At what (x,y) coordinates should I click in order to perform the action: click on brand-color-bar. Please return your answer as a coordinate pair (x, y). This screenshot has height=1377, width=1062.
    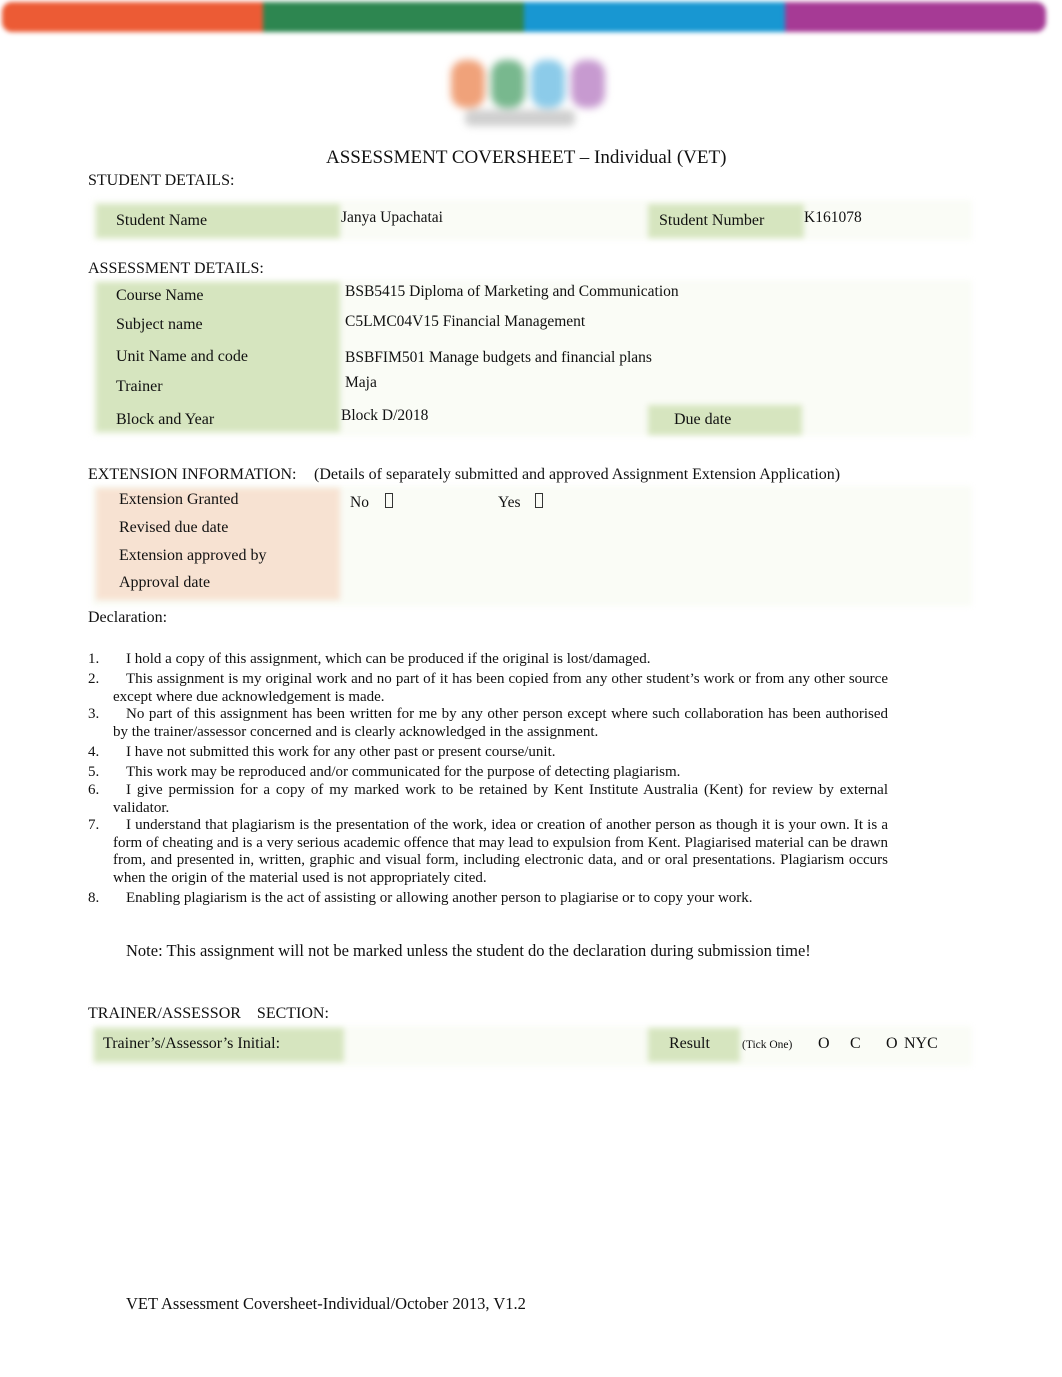
    Looking at the image, I should click on (524, 17).